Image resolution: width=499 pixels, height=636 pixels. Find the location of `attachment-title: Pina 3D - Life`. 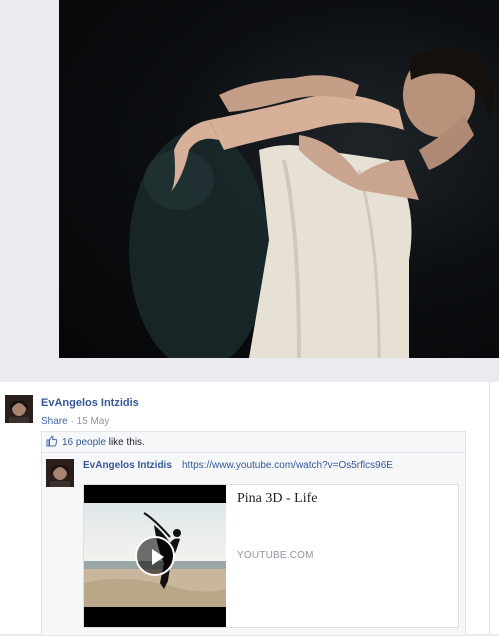

attachment-title: Pina 3D - Life is located at coordinates (277, 499).